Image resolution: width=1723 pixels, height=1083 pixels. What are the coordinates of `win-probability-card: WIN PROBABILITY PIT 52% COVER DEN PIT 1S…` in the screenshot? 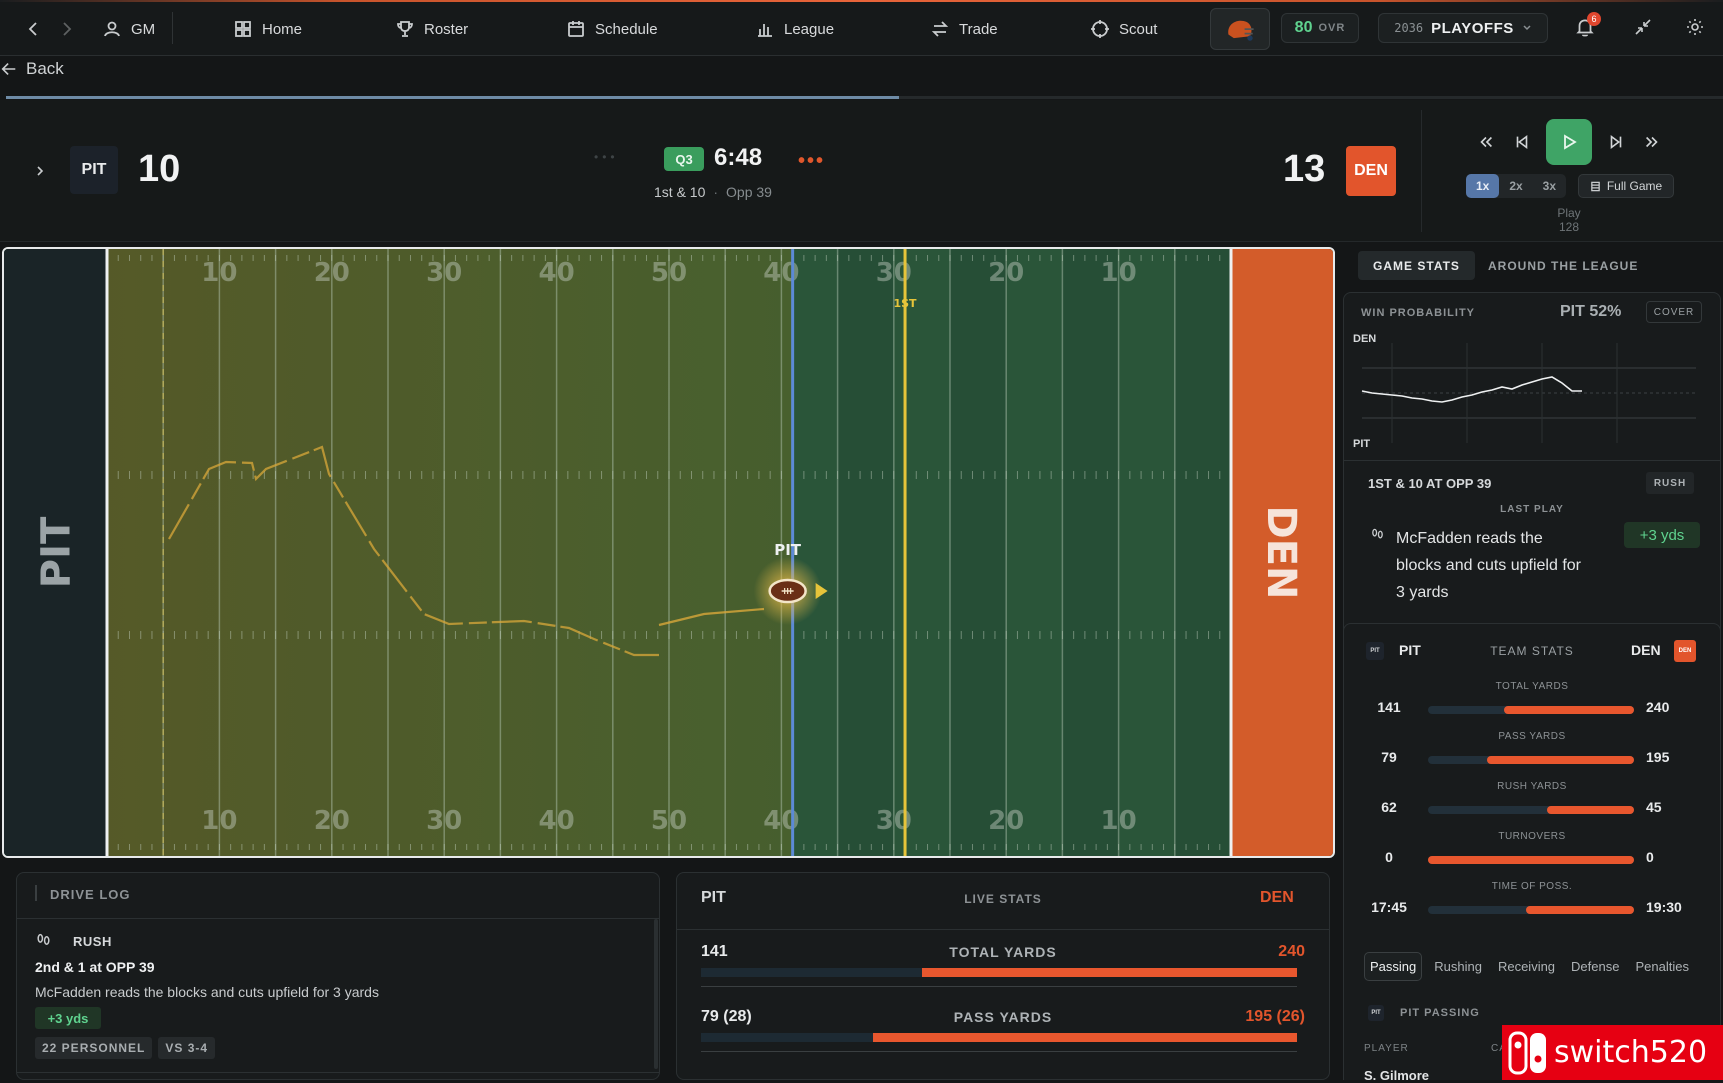 It's located at (1532, 478).